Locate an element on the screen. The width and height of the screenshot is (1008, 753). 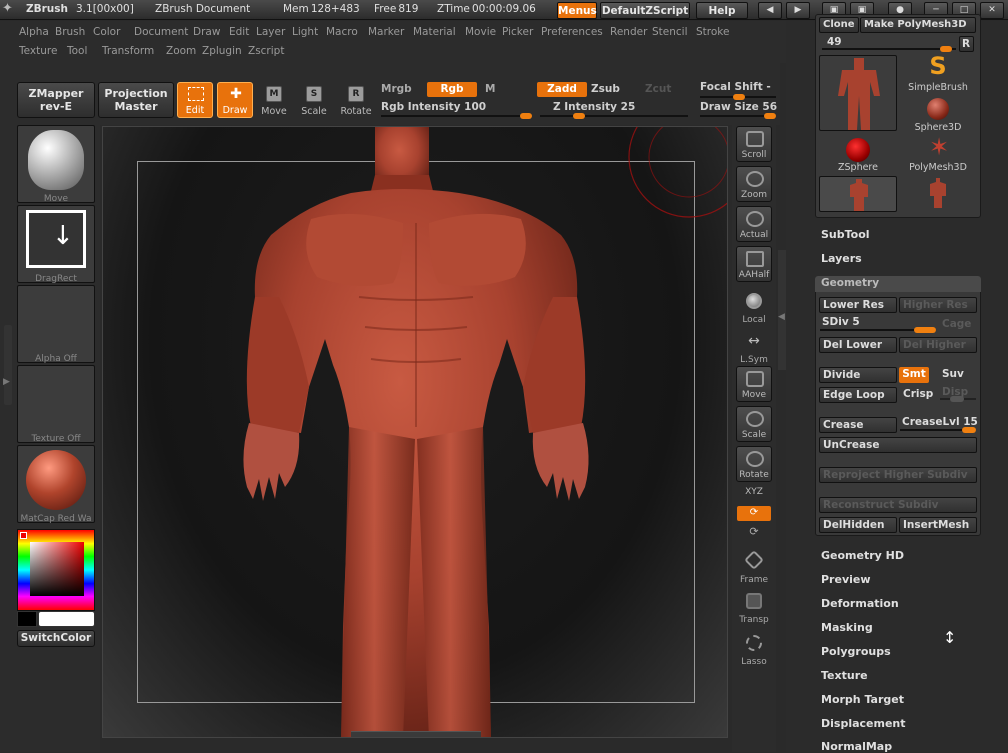
clone-button: Clone is located at coordinates (839, 25).